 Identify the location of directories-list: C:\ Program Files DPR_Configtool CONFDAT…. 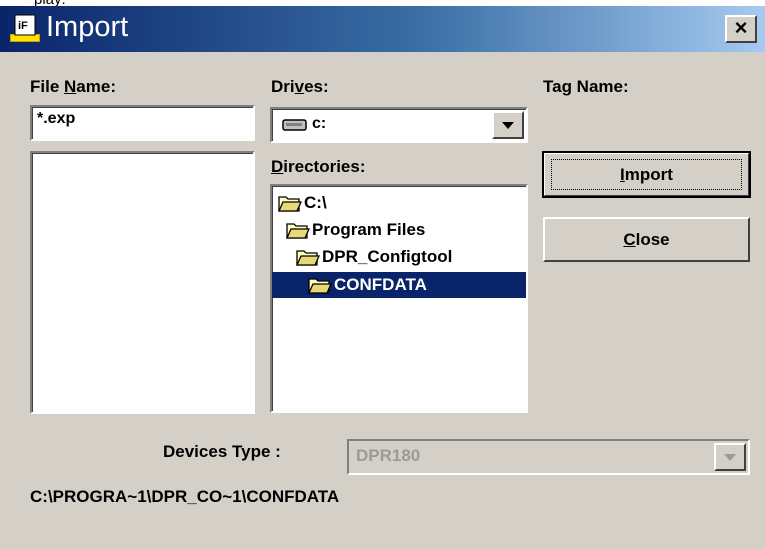
(399, 298).